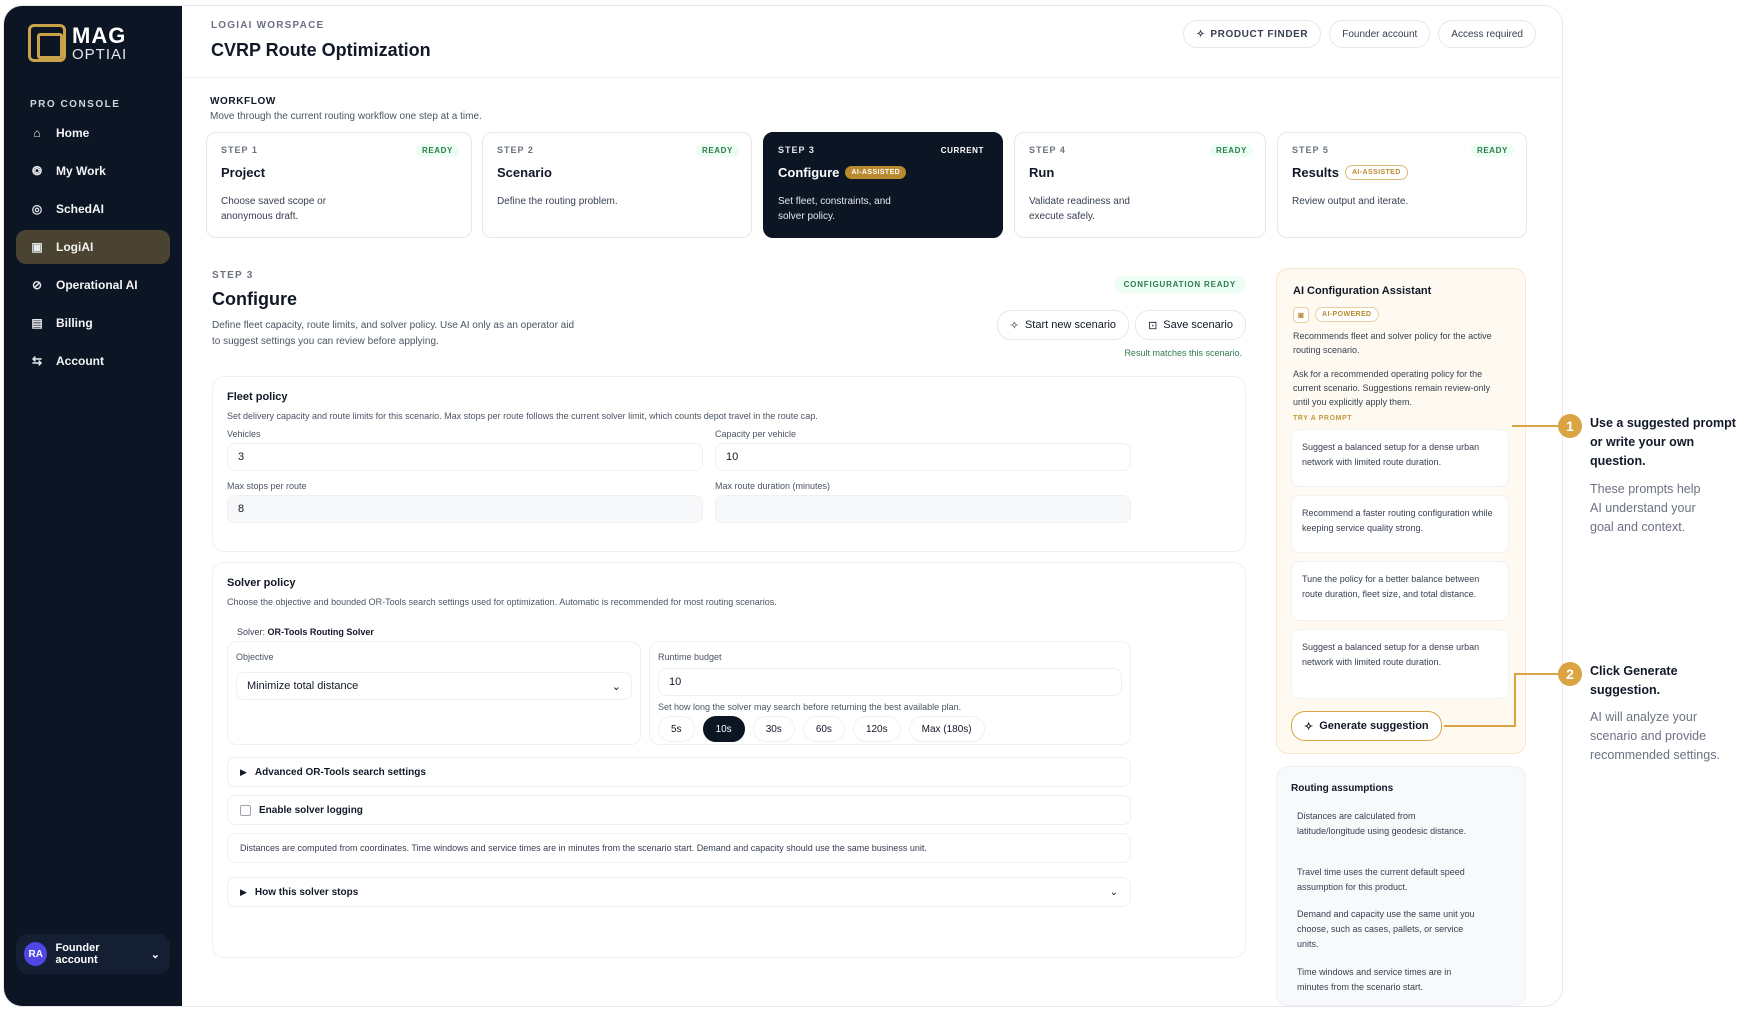  What do you see at coordinates (268, 25) in the screenshot?
I see `workspace-label: LOGIAI WORSPACE` at bounding box center [268, 25].